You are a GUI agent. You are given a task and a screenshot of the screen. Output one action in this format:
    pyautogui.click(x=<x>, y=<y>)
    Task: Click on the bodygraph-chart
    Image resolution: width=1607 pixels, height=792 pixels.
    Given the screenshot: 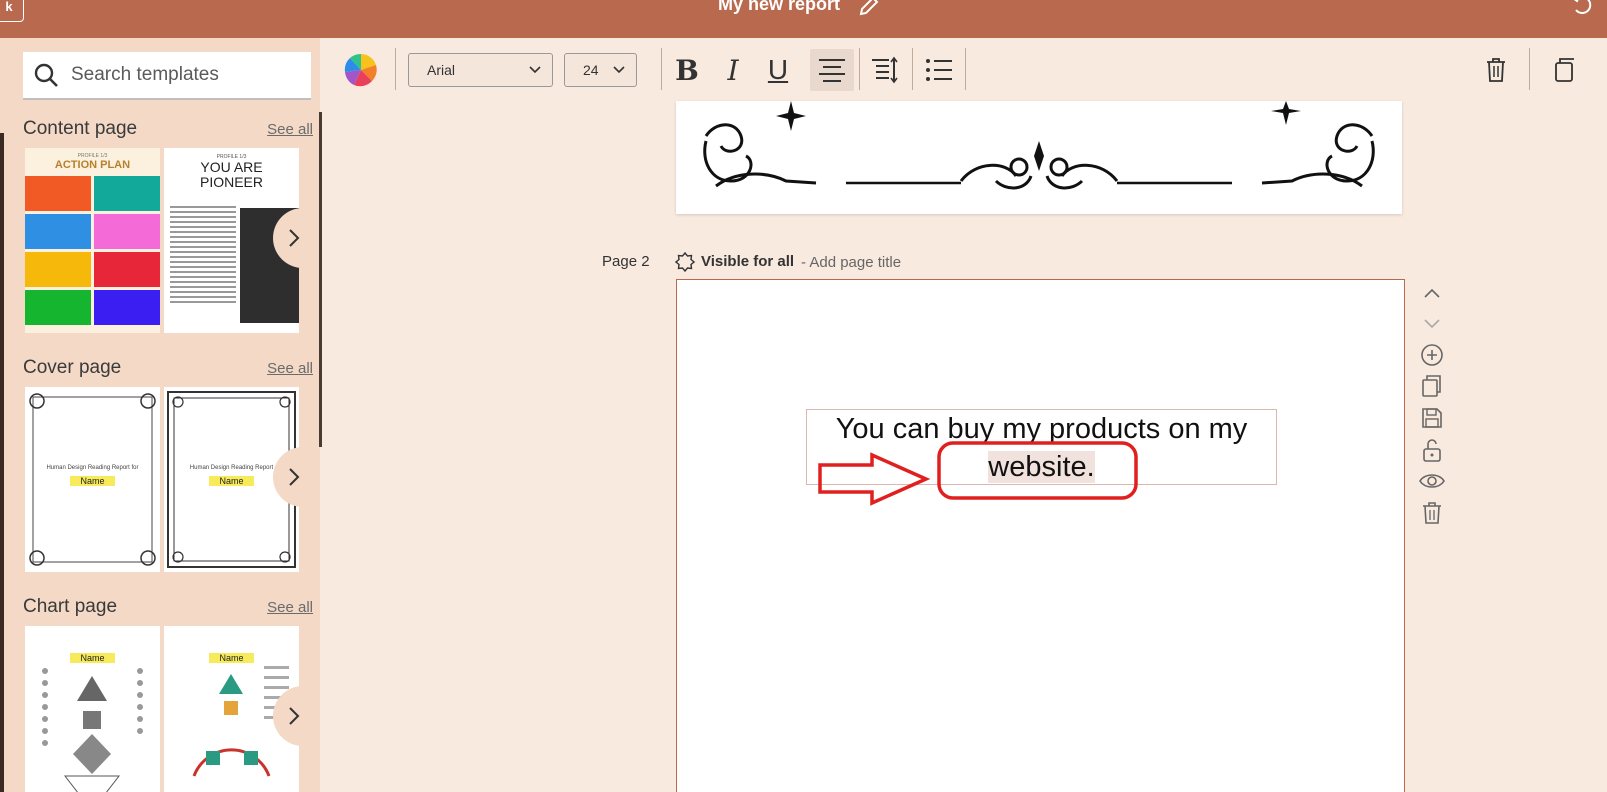 What is the action you would take?
    pyautogui.click(x=92, y=730)
    